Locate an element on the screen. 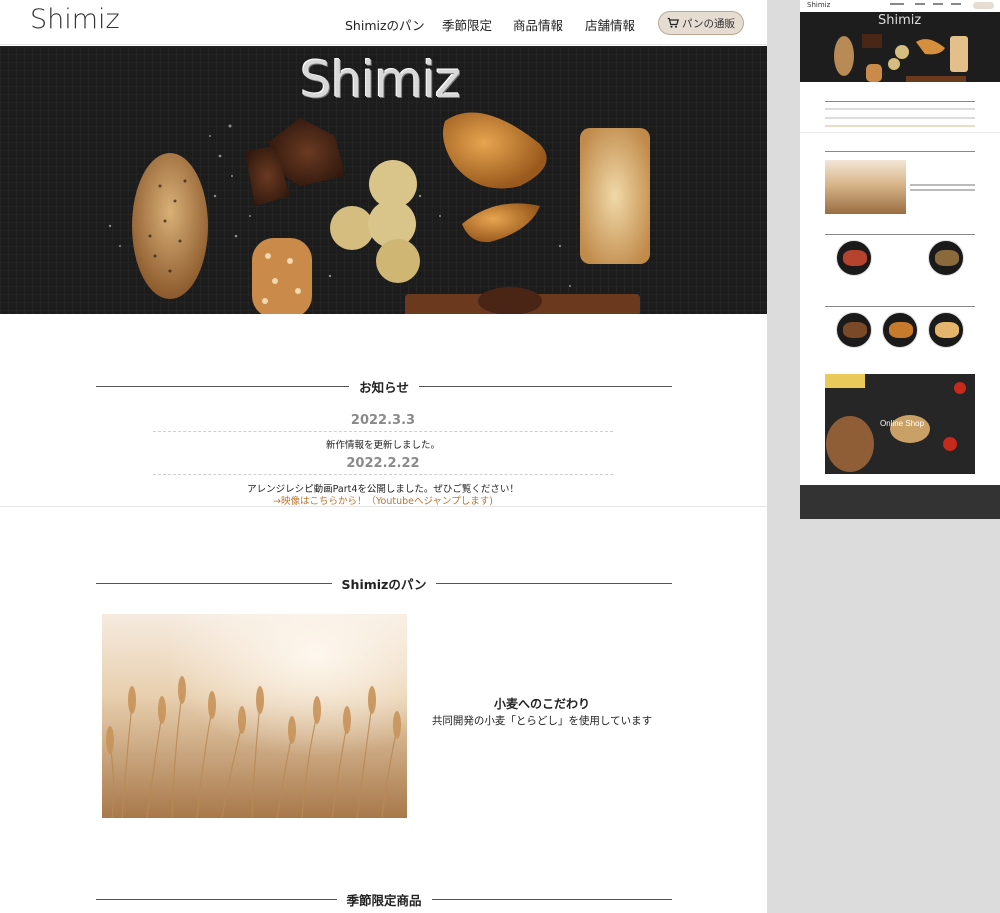  preview-cart-button is located at coordinates (983, 5).